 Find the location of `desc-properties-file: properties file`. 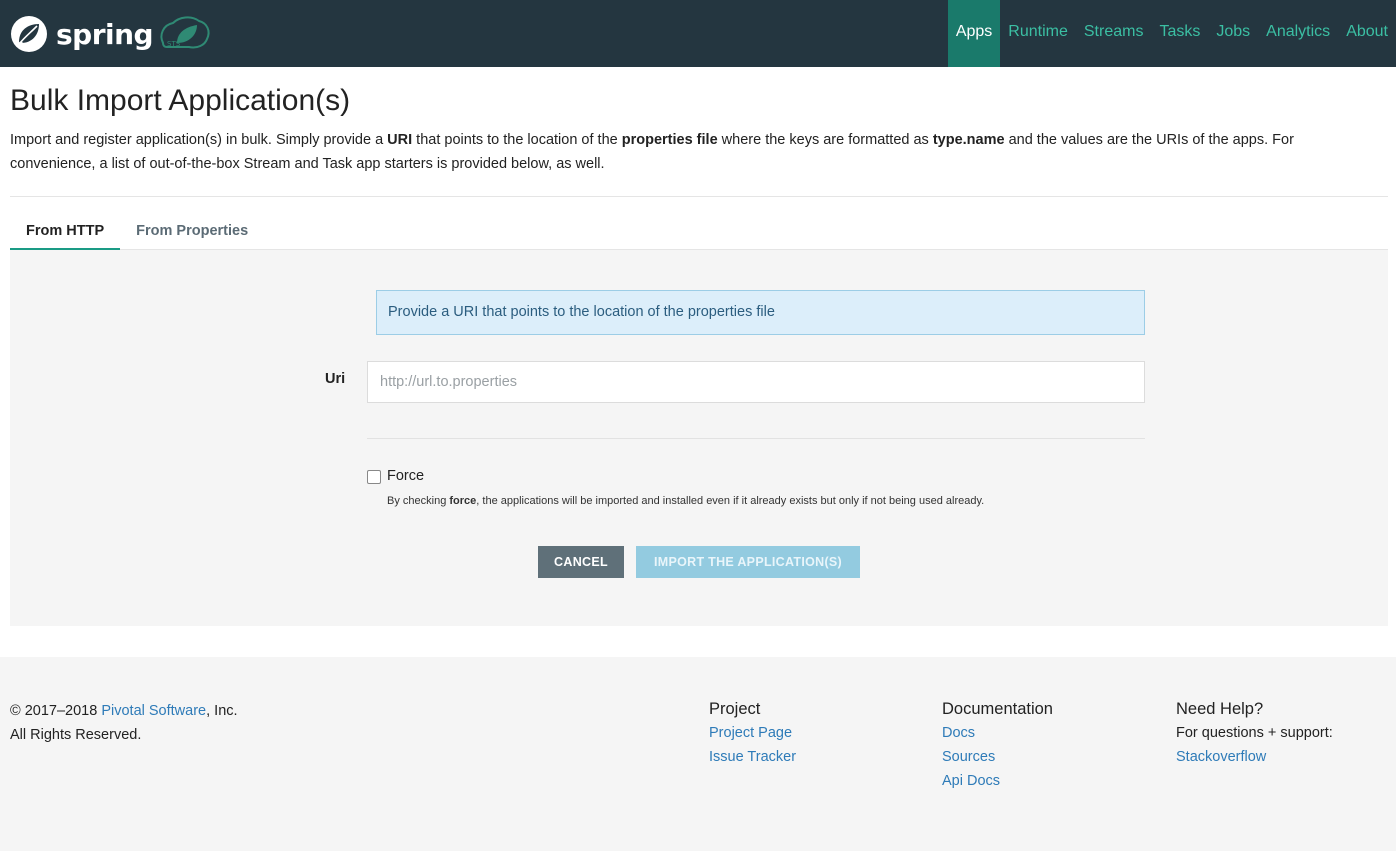

desc-properties-file: properties file is located at coordinates (669, 140).